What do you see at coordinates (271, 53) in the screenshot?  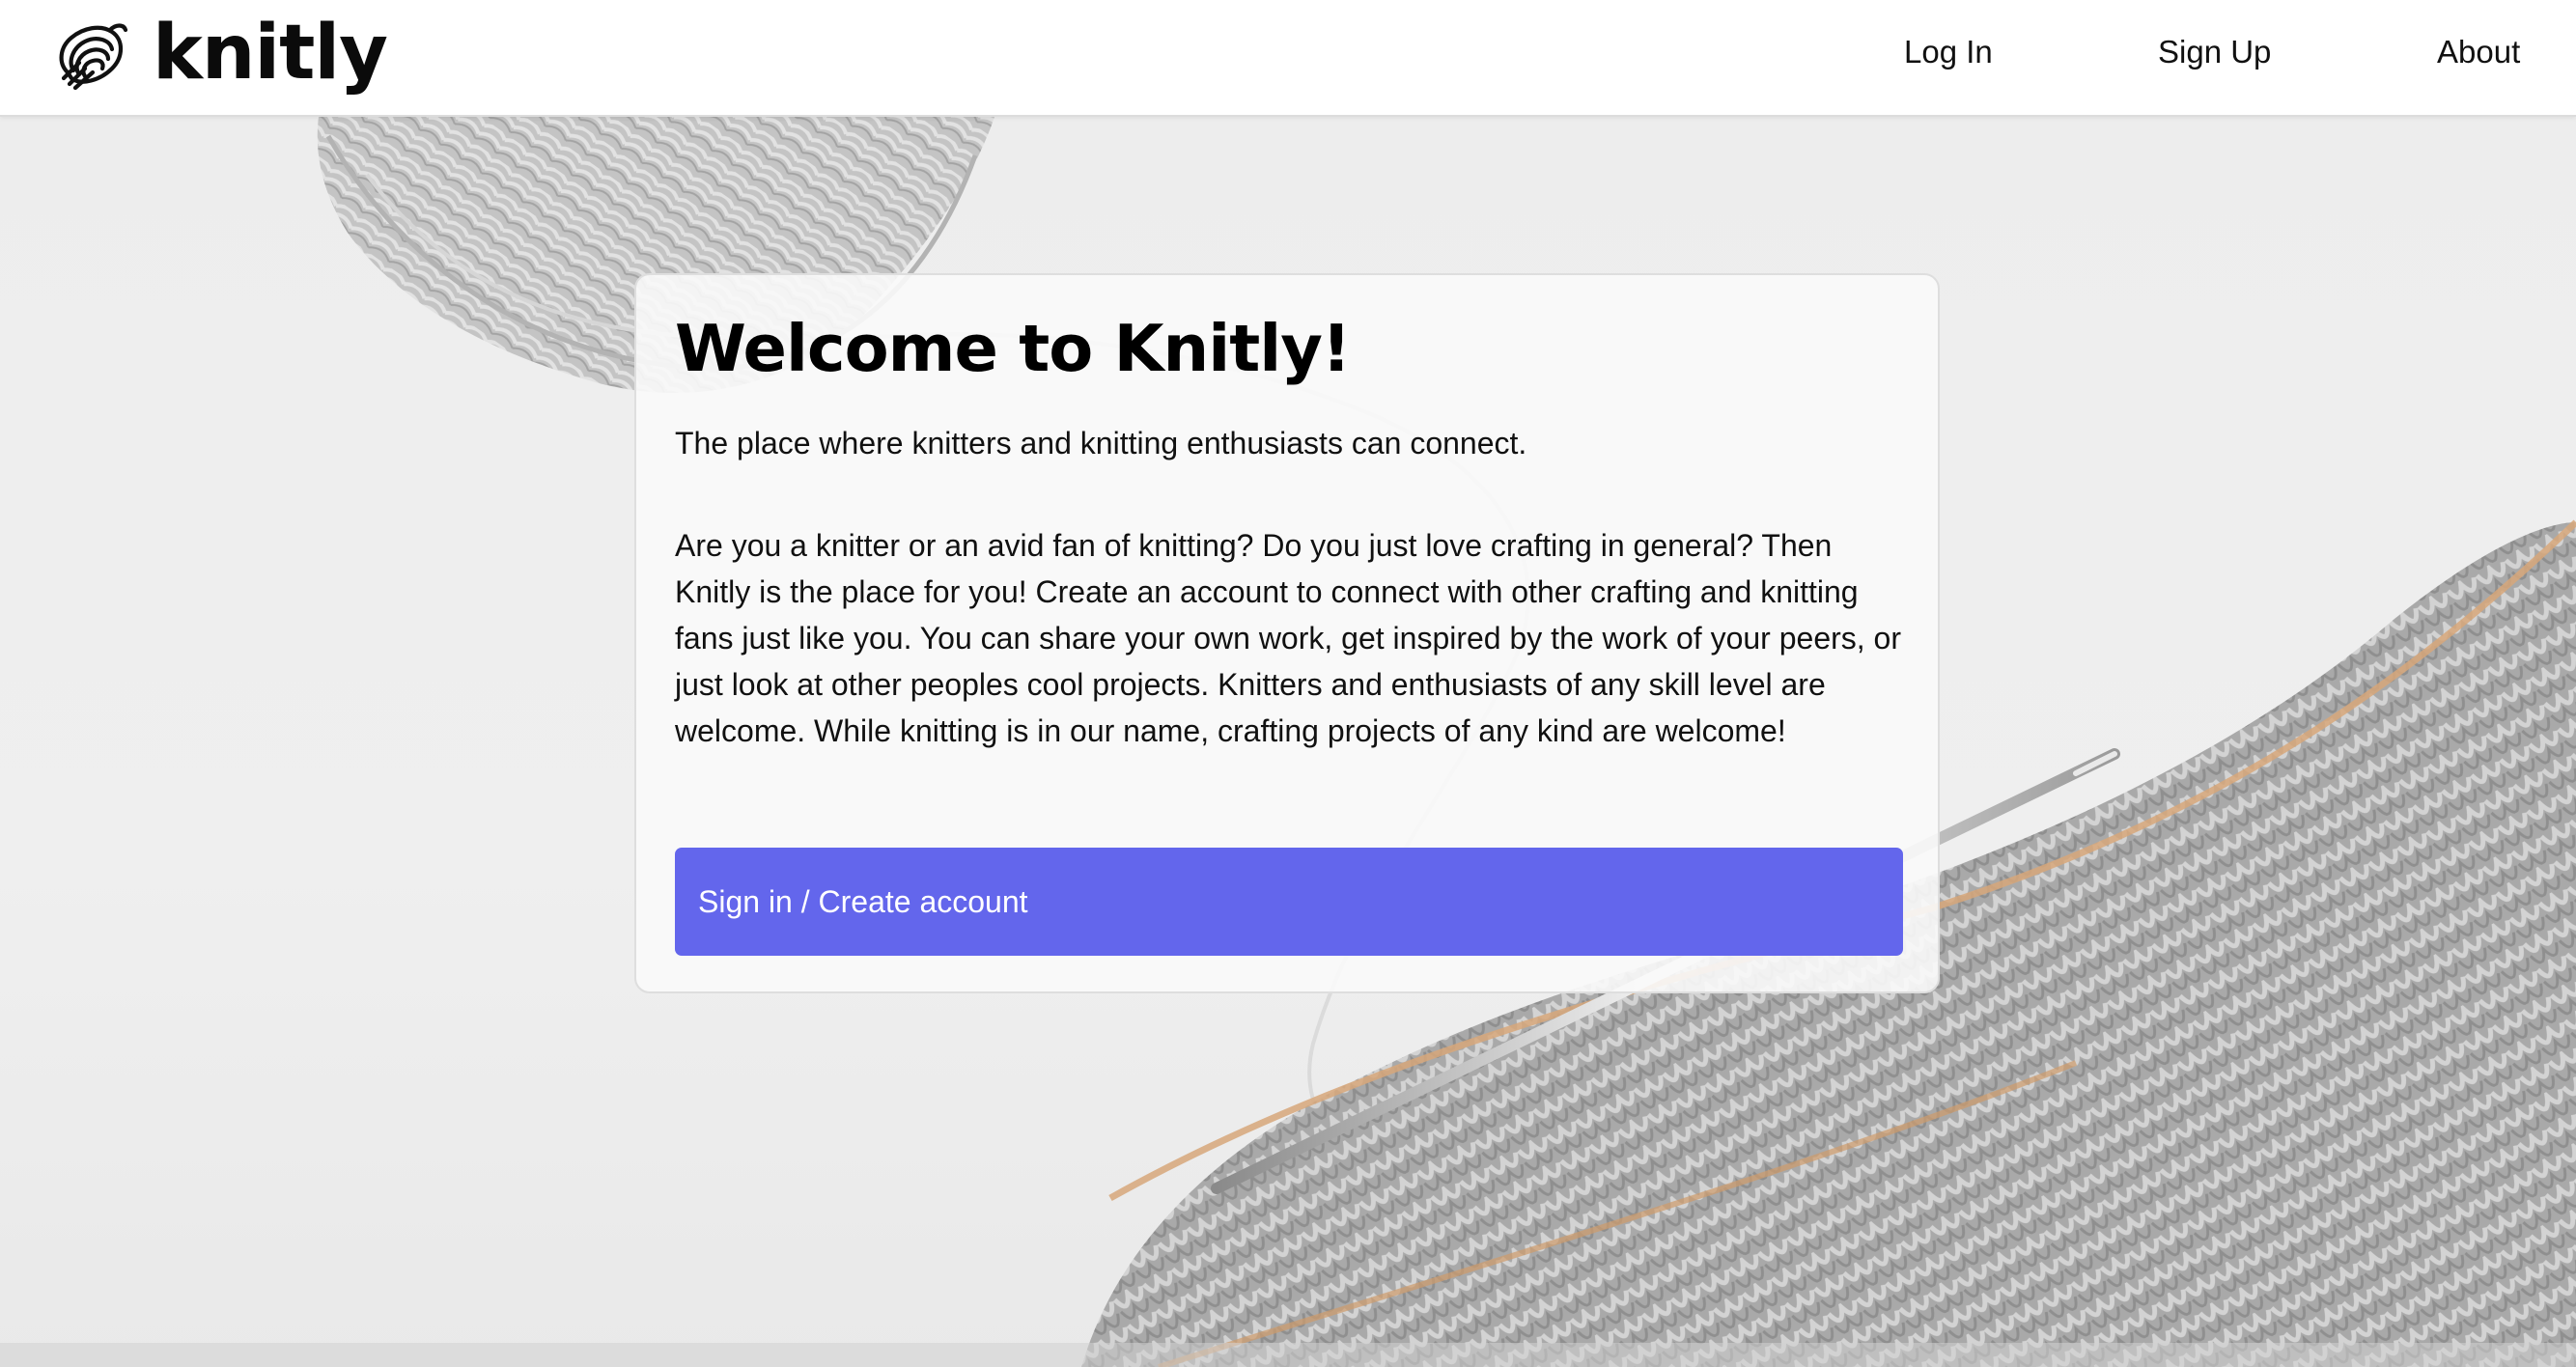 I see `brand-name: knitly` at bounding box center [271, 53].